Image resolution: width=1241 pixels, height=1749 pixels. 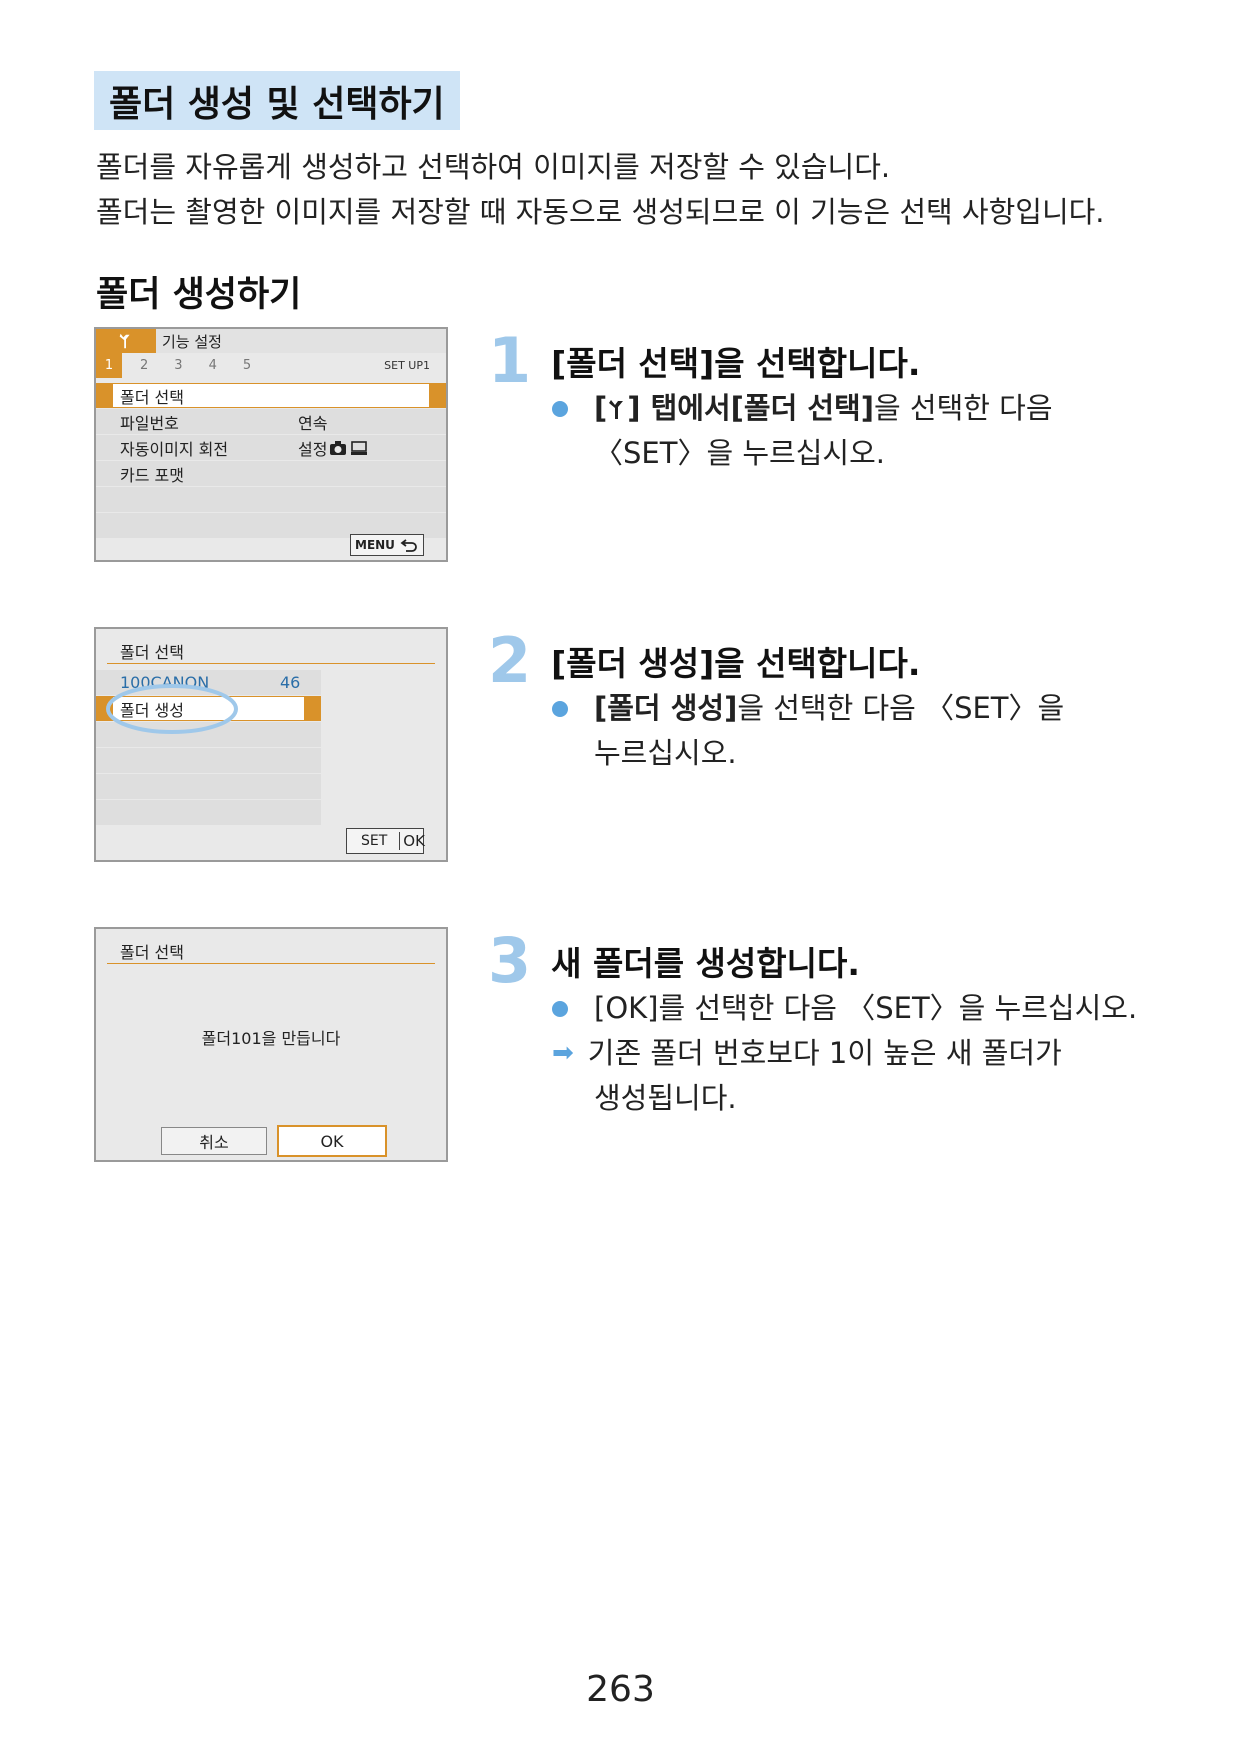 What do you see at coordinates (271, 473) in the screenshot?
I see `menu-item-format-card: 카드 포맷` at bounding box center [271, 473].